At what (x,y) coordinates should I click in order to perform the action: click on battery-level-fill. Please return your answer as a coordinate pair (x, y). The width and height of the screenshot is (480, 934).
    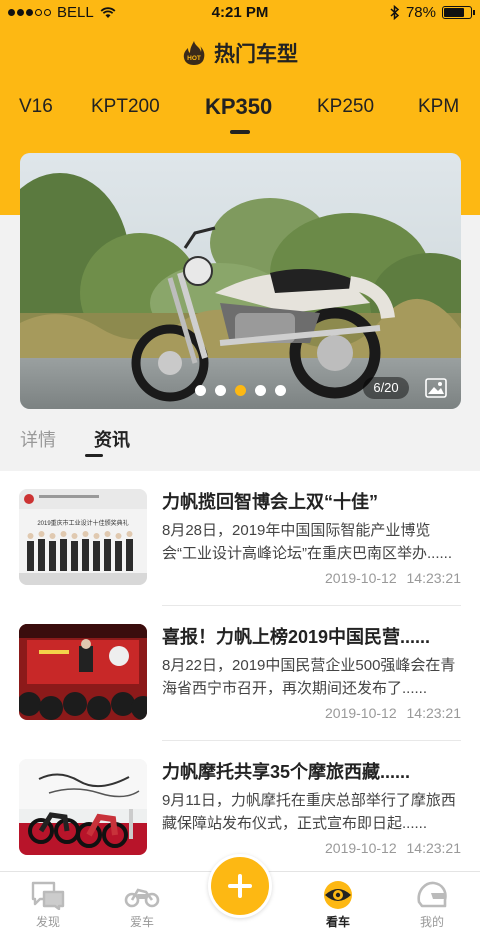
    Looking at the image, I should click on (454, 12).